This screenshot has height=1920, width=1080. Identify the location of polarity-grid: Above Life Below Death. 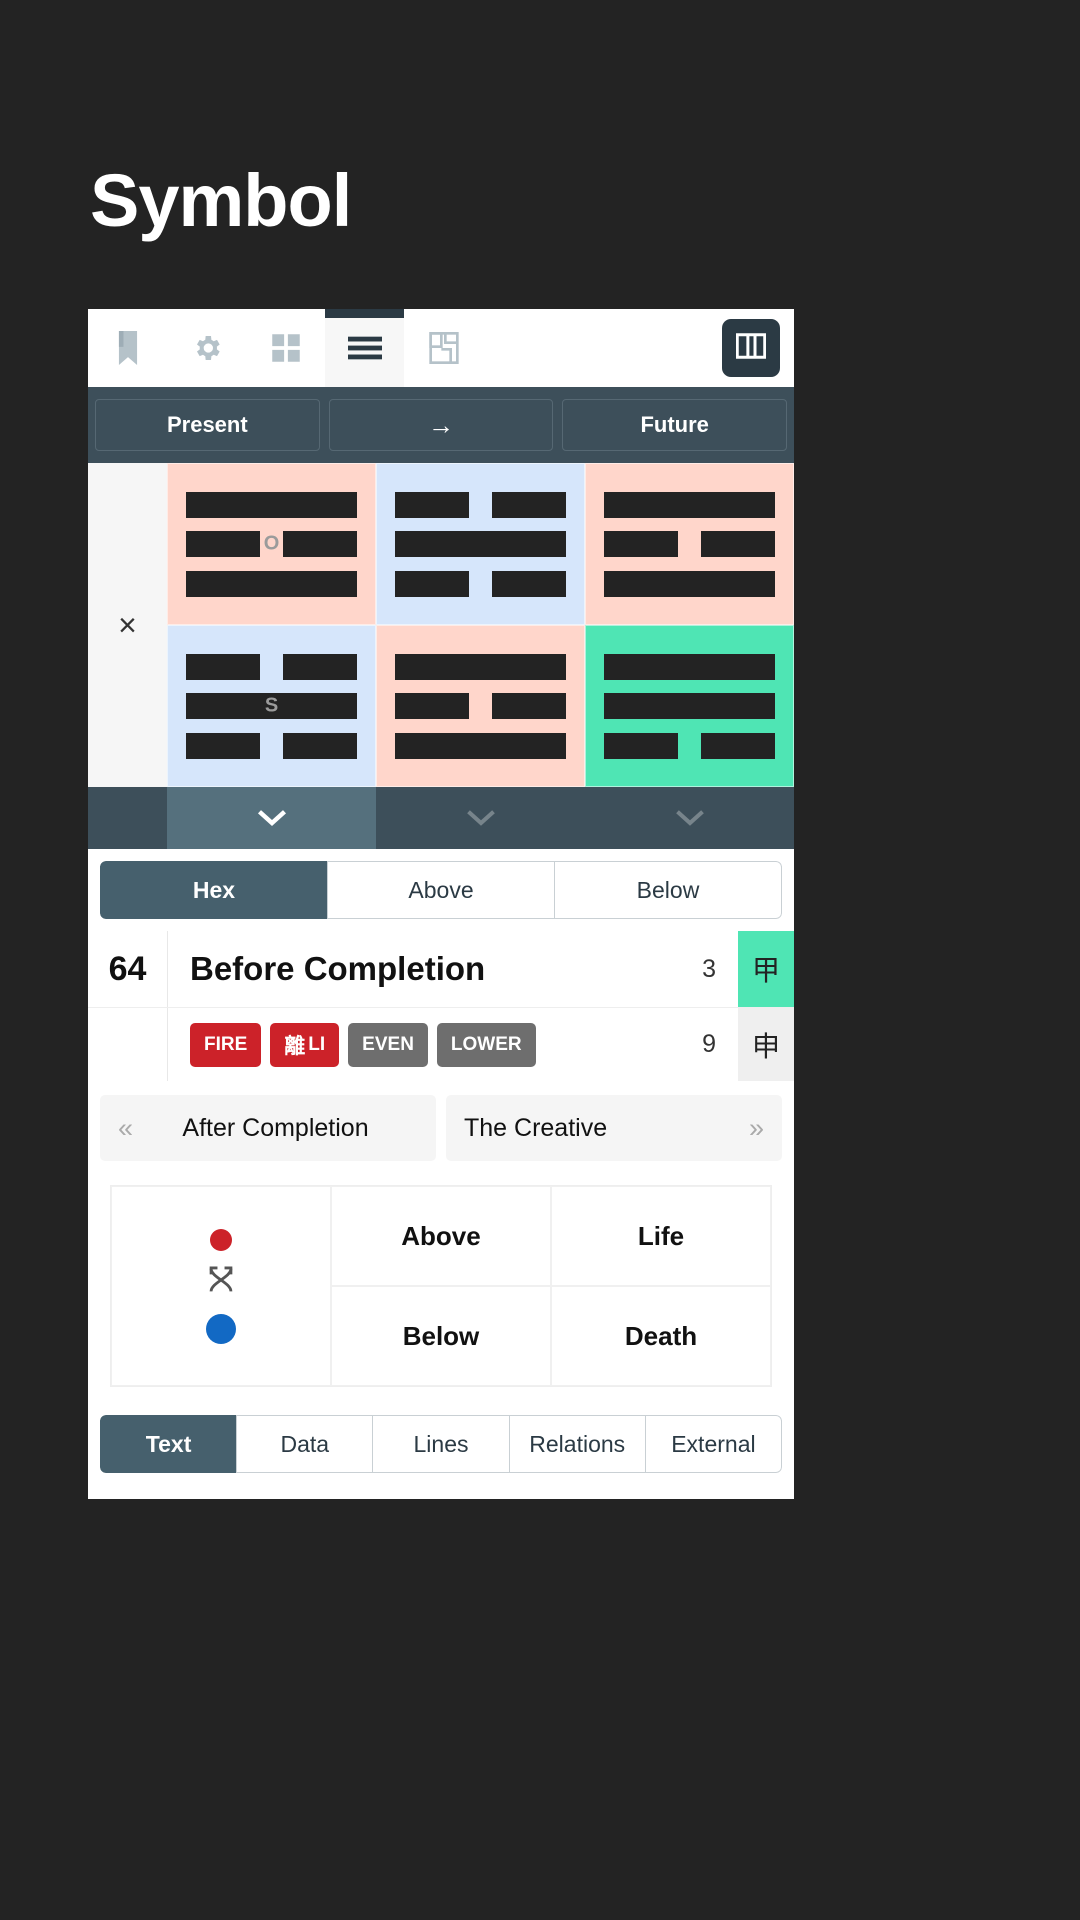
(441, 1286).